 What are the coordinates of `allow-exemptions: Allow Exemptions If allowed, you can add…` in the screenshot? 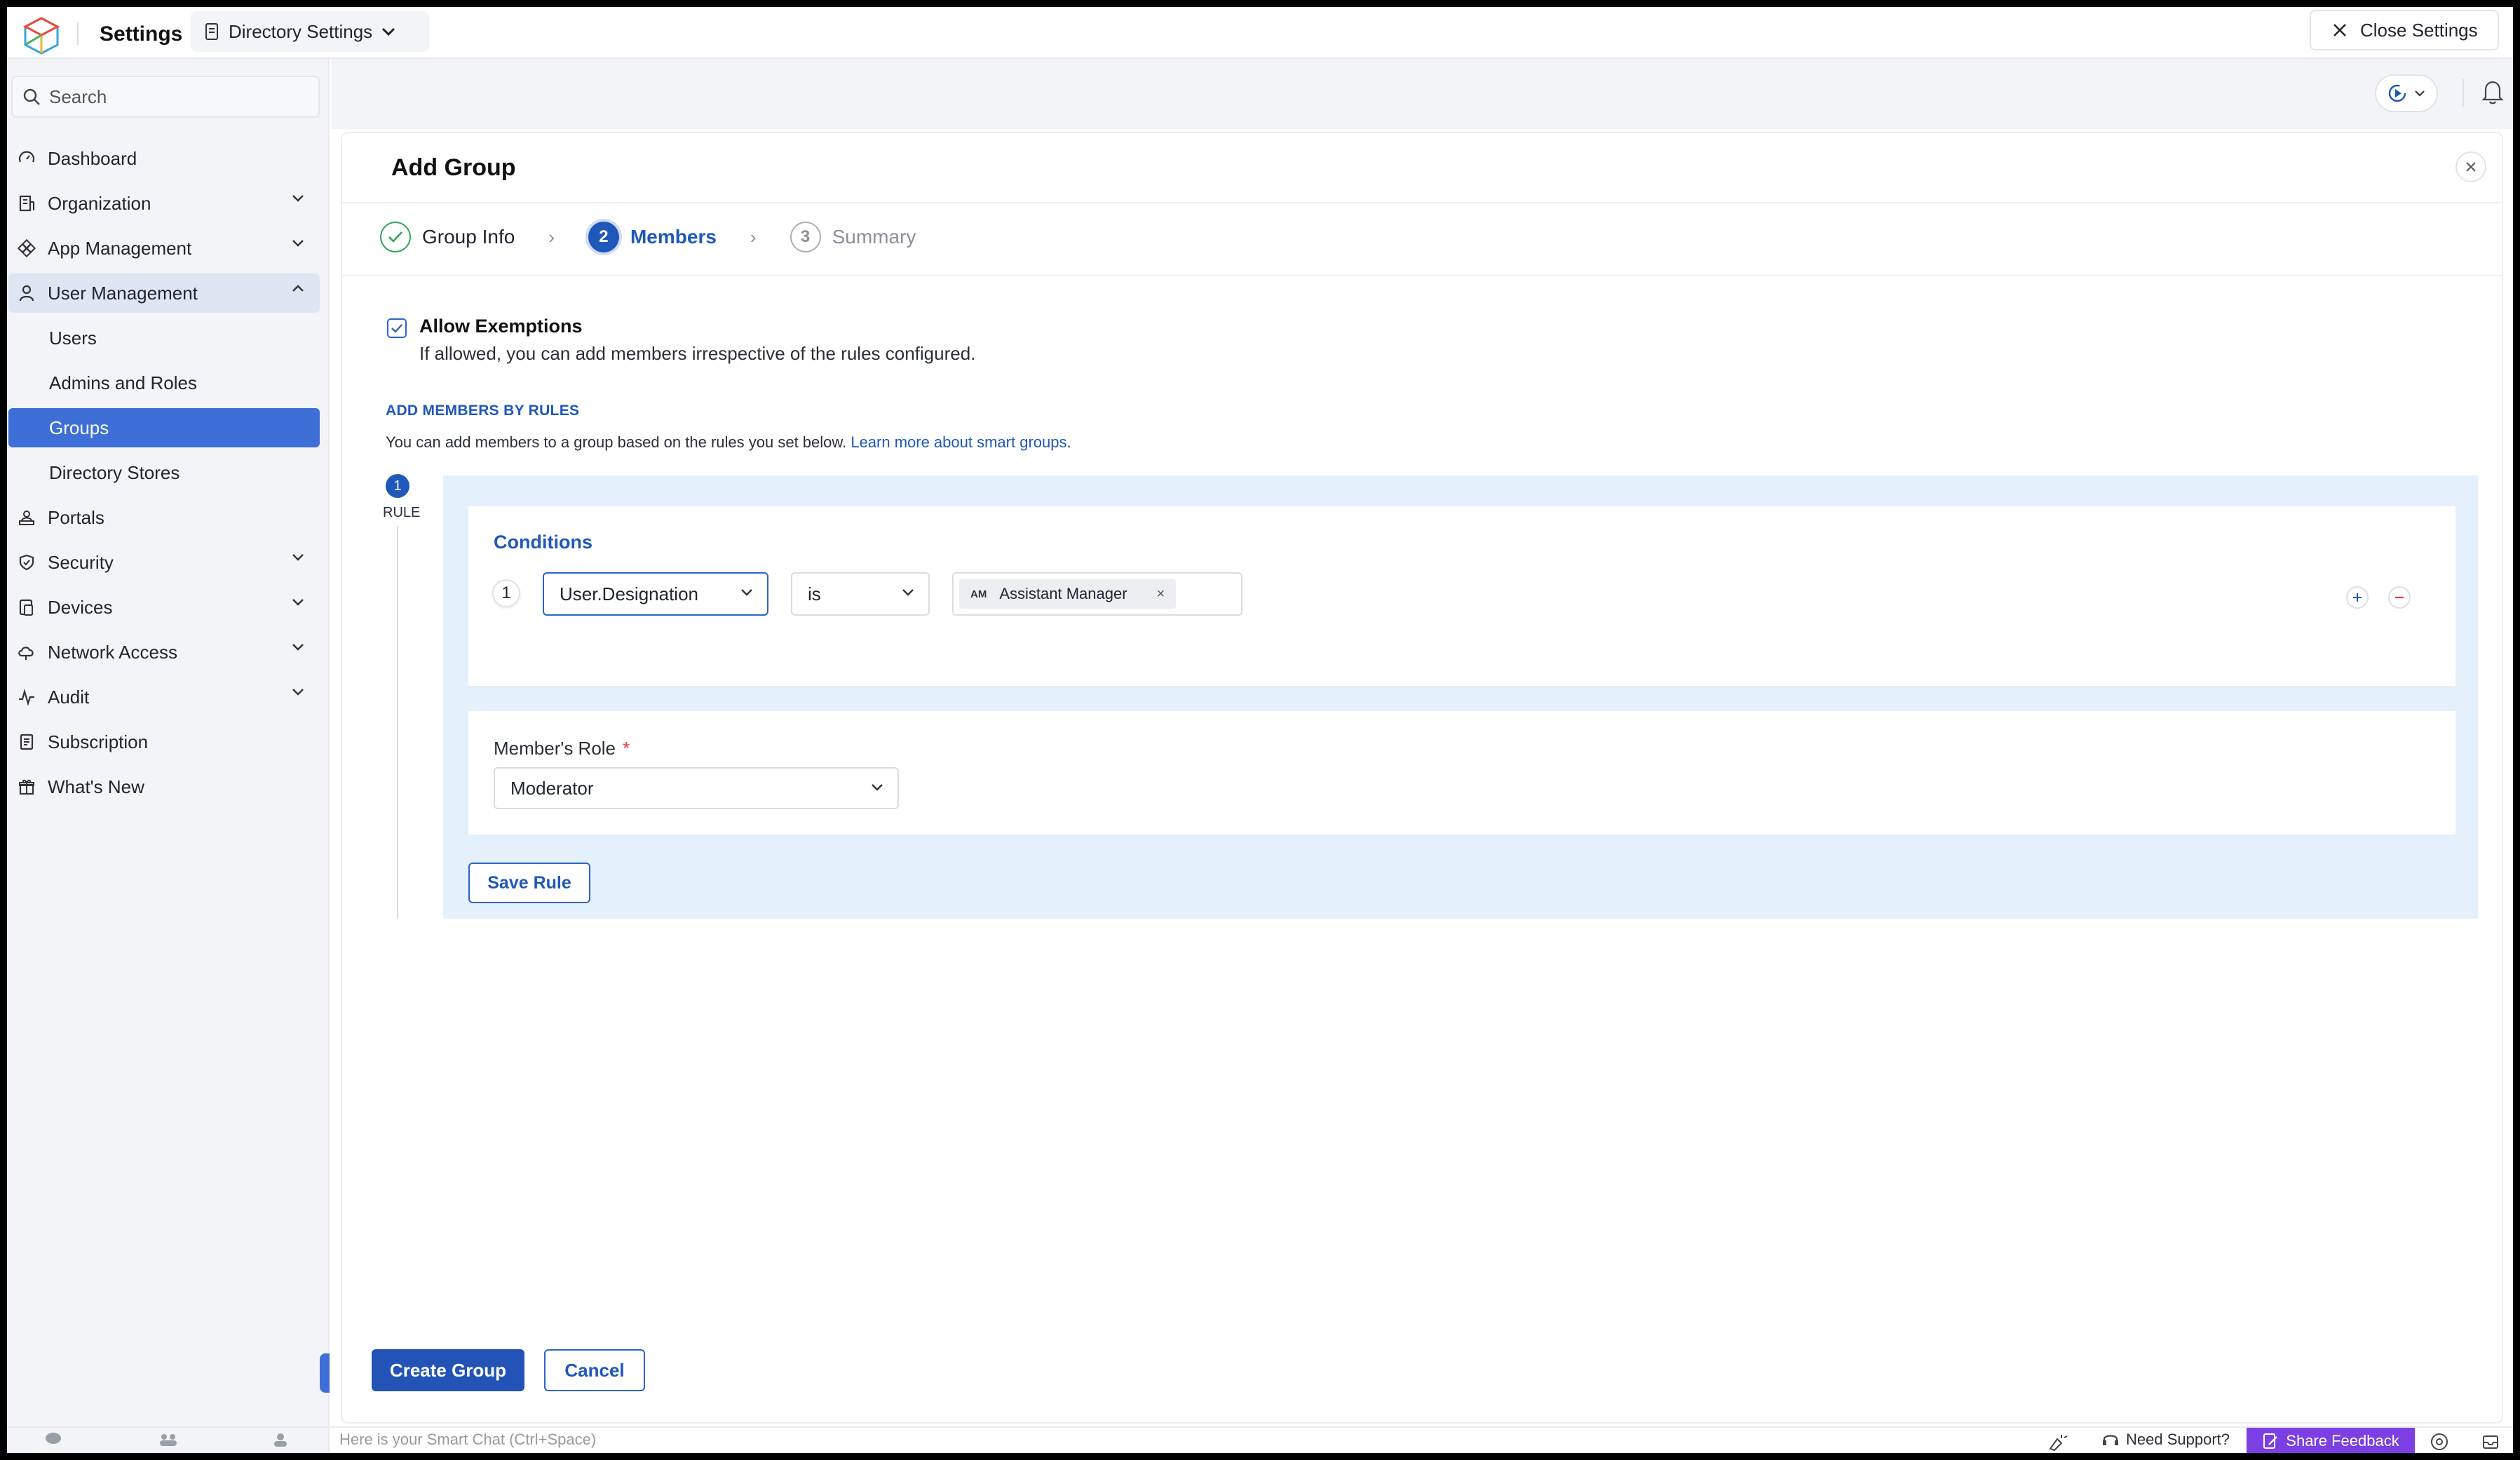 It's located at (681, 340).